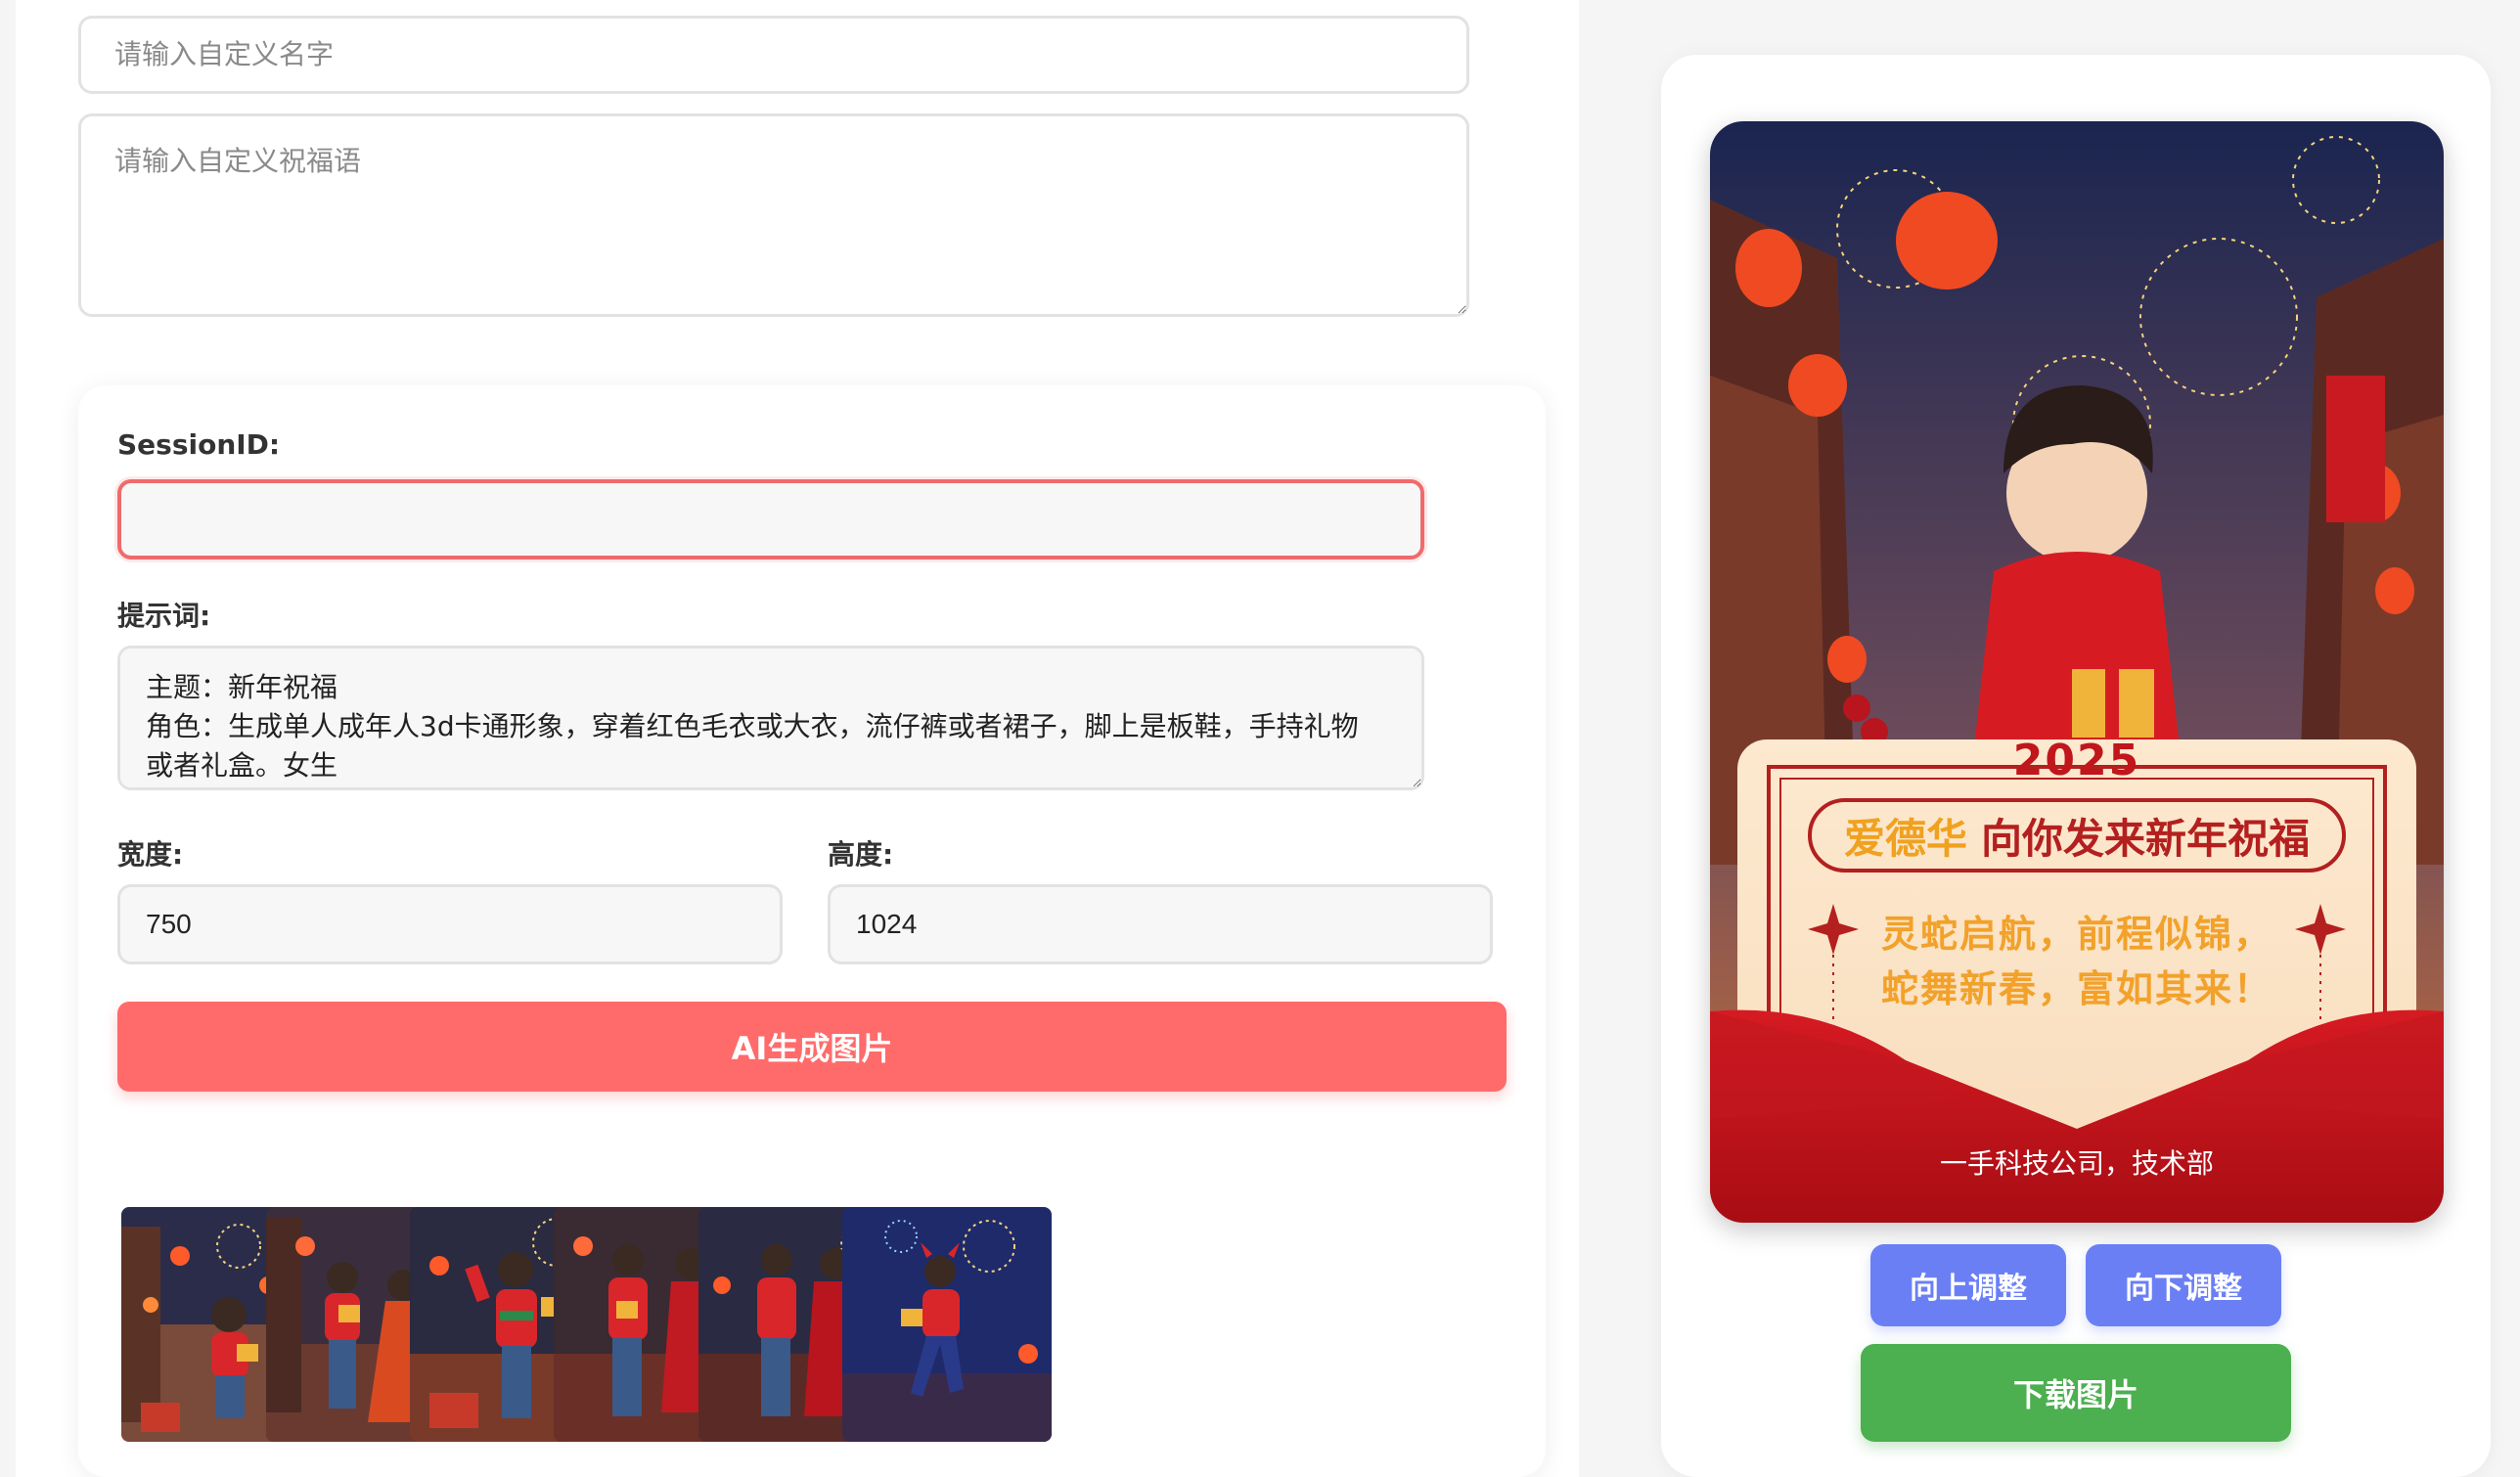 The height and width of the screenshot is (1477, 2520). I want to click on custom-wish-textarea, so click(773, 215).